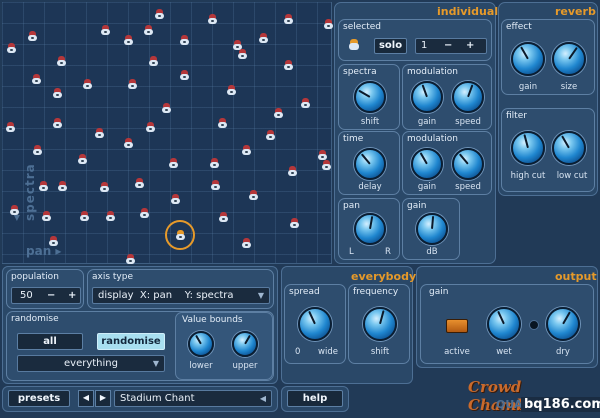  Describe the element at coordinates (432, 252) in the screenshot. I see `gain-unit-label: dB` at that location.